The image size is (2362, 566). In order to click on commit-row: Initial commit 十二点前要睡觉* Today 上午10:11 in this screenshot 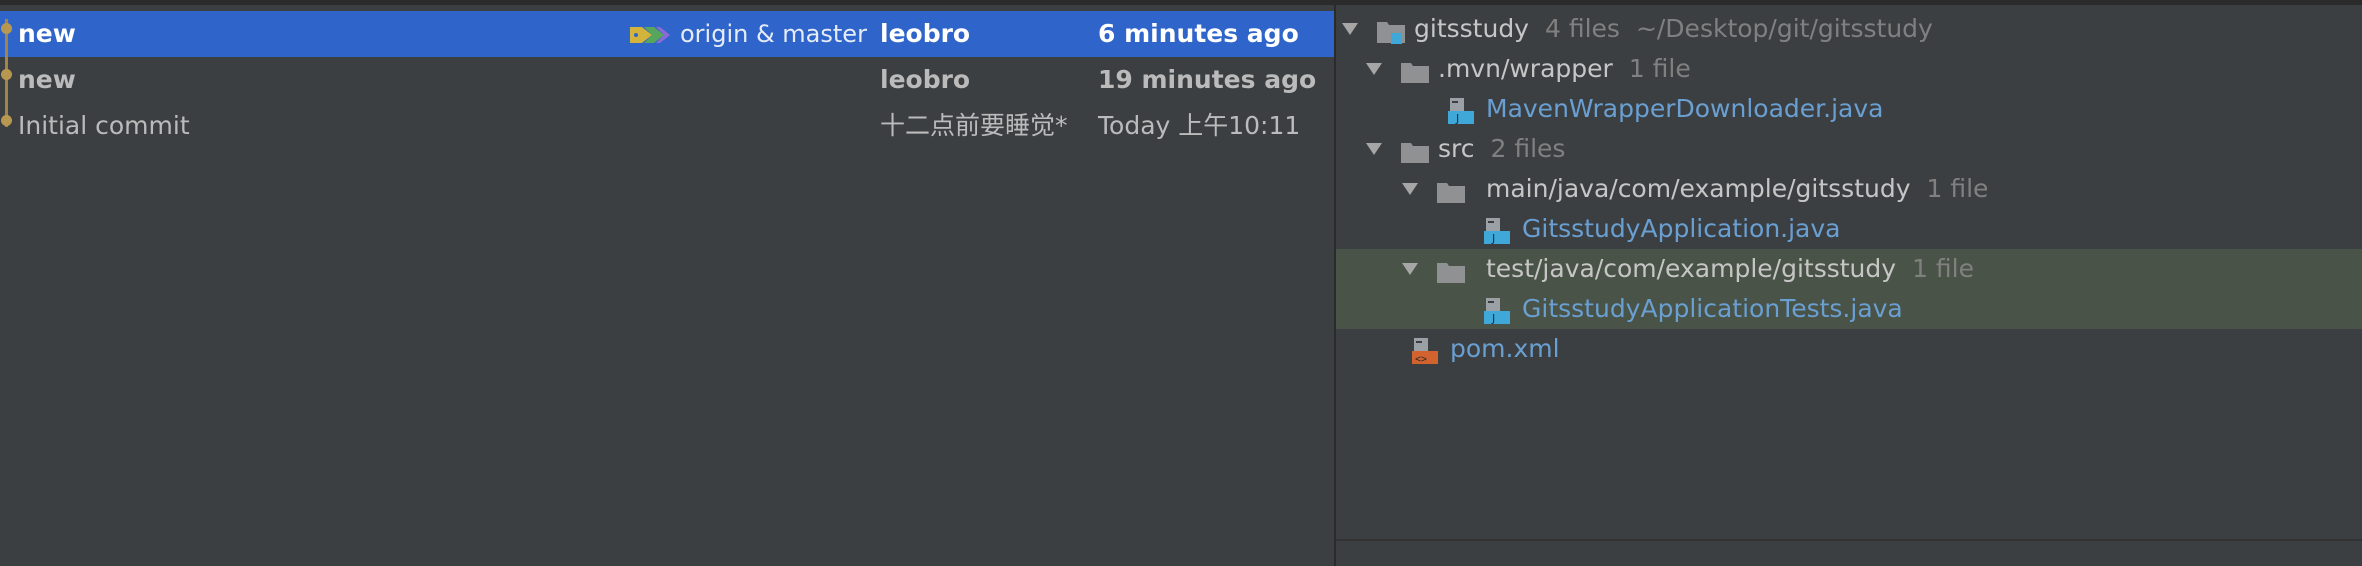, I will do `click(667, 126)`.